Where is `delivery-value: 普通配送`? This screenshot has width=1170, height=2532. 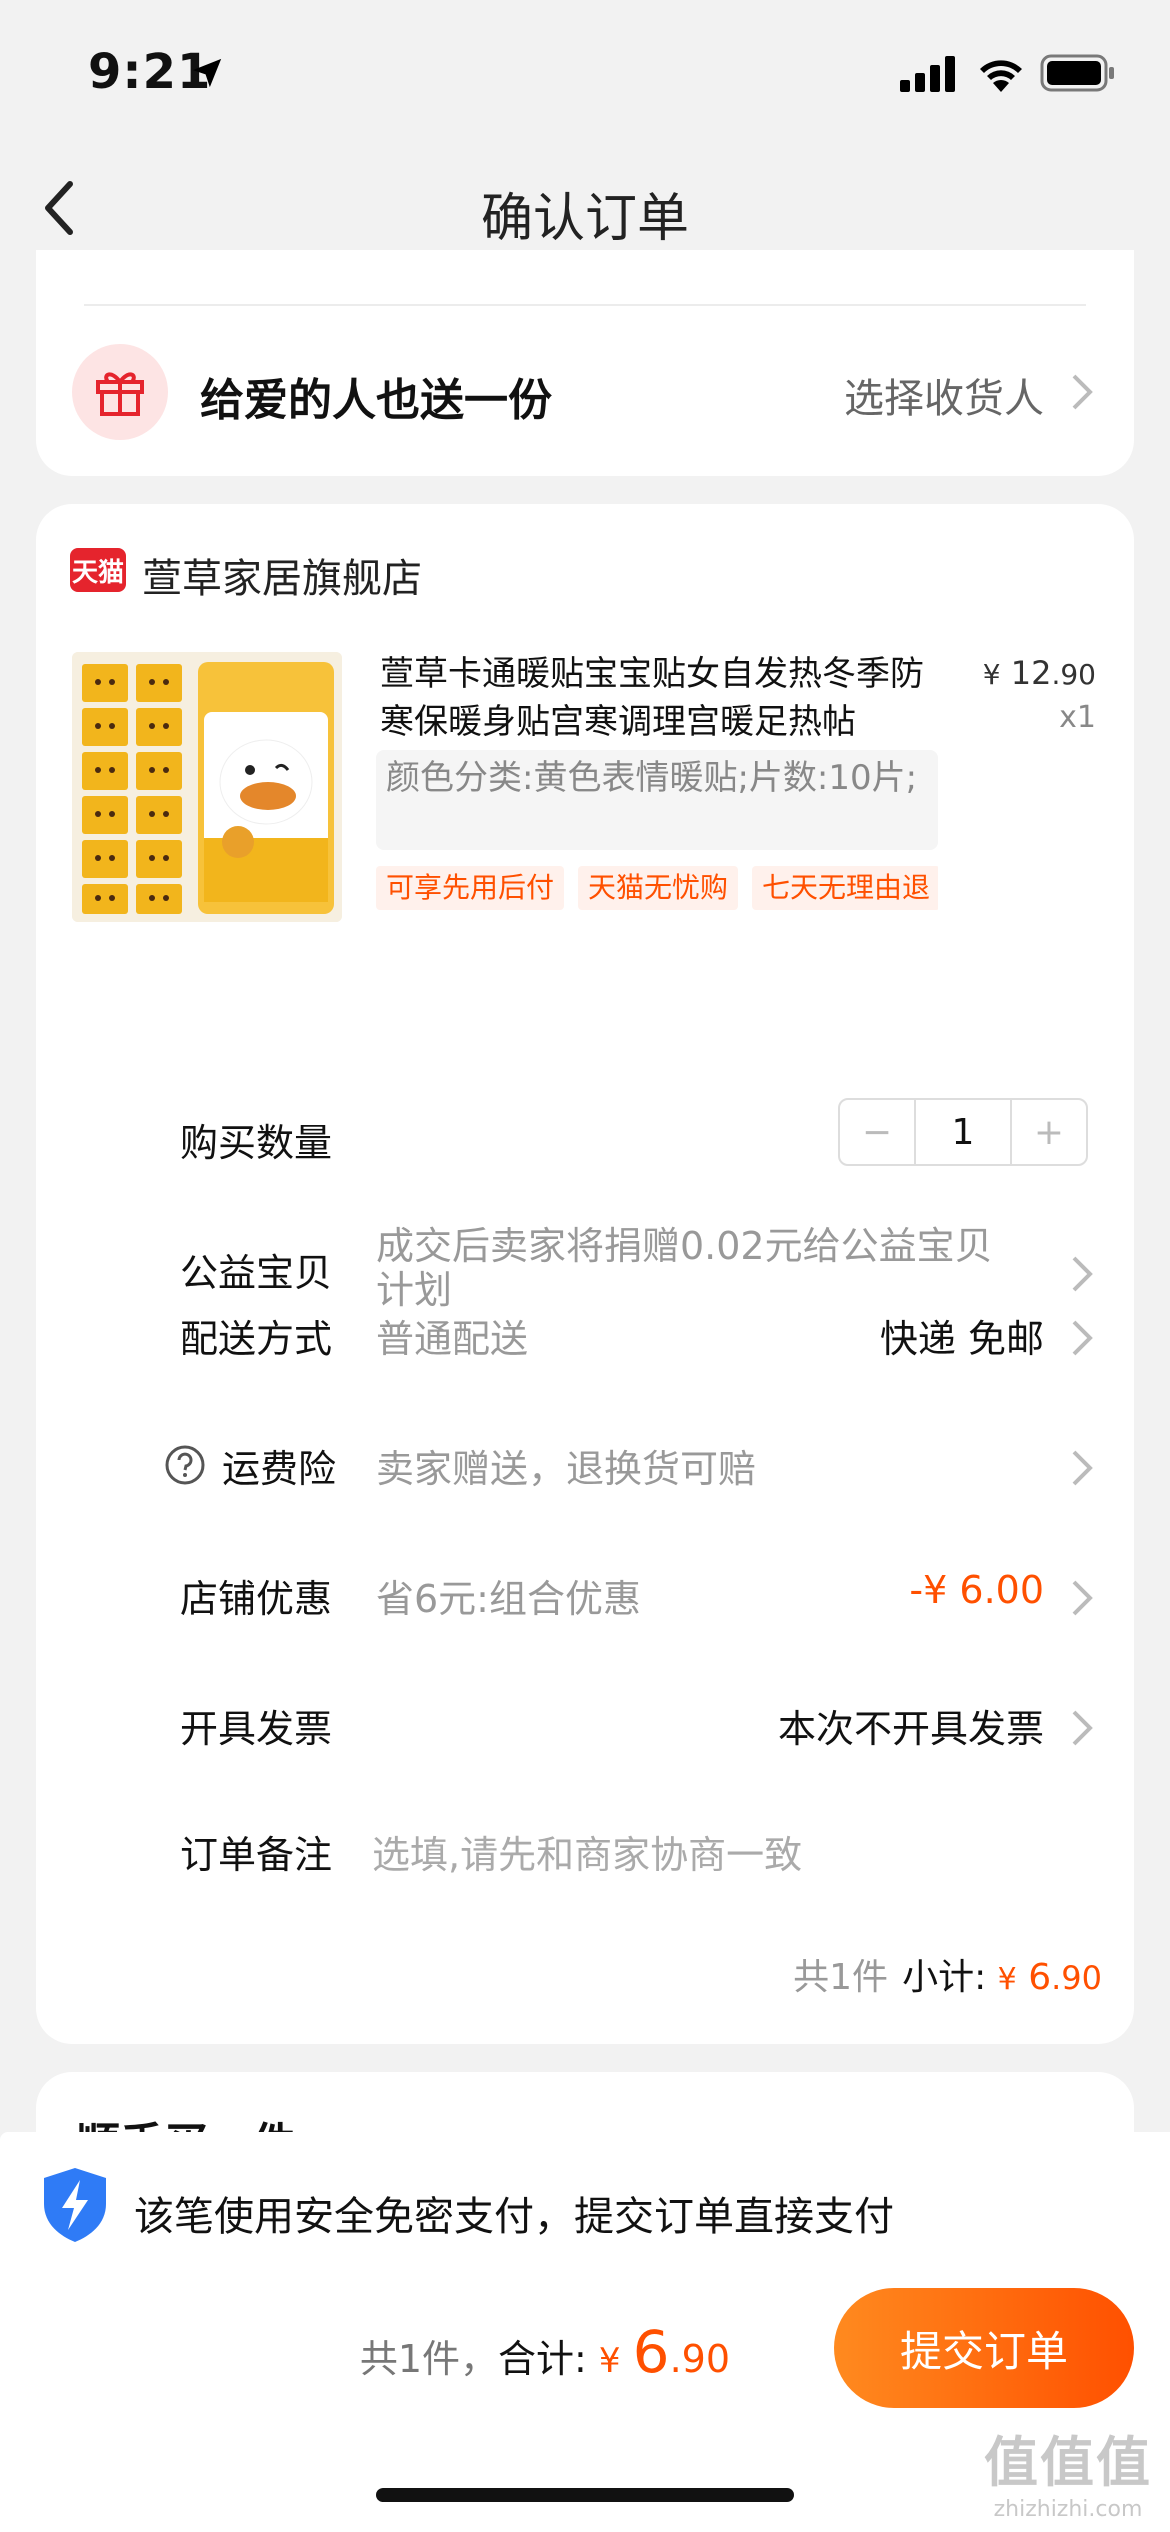
delivery-value: 普通配送 is located at coordinates (452, 1339).